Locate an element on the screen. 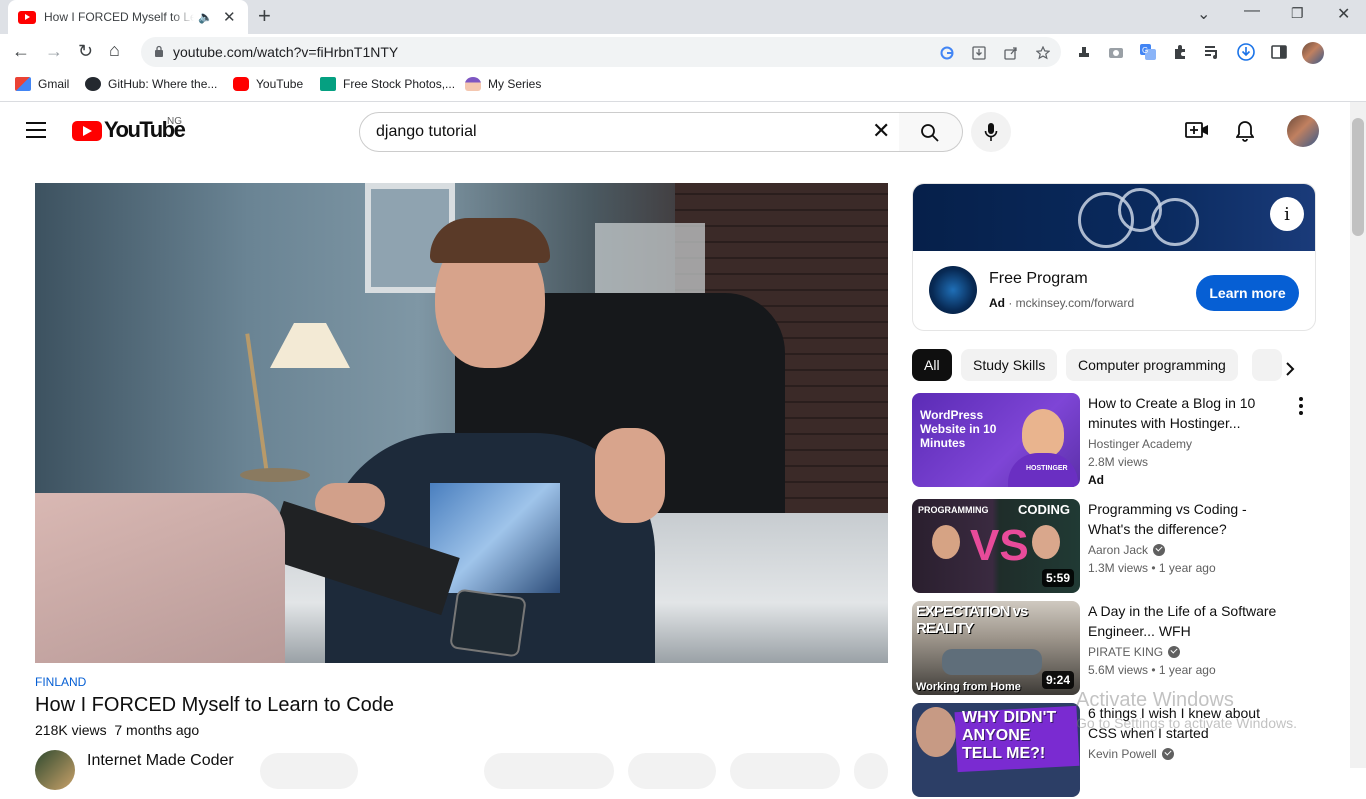 The width and height of the screenshot is (1366, 799). tab-search-chevron-icon: ⌄ is located at coordinates (1203, 14).